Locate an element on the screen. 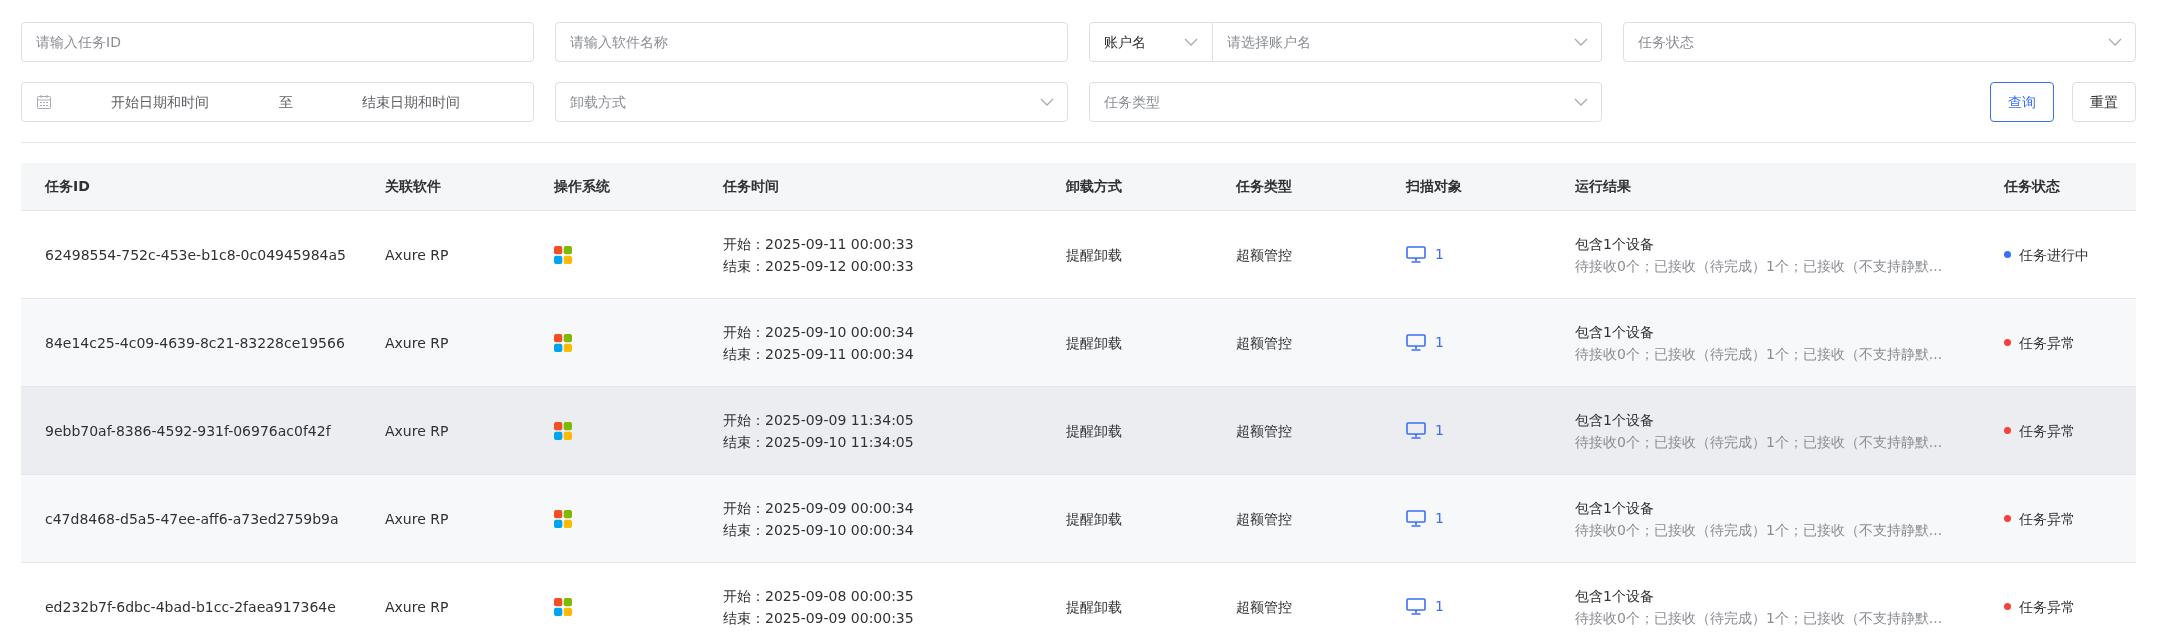 The width and height of the screenshot is (2170, 643). task-id: c47d8468-d5a5-47ee-aff6-a73ed2759b9a is located at coordinates (192, 519).